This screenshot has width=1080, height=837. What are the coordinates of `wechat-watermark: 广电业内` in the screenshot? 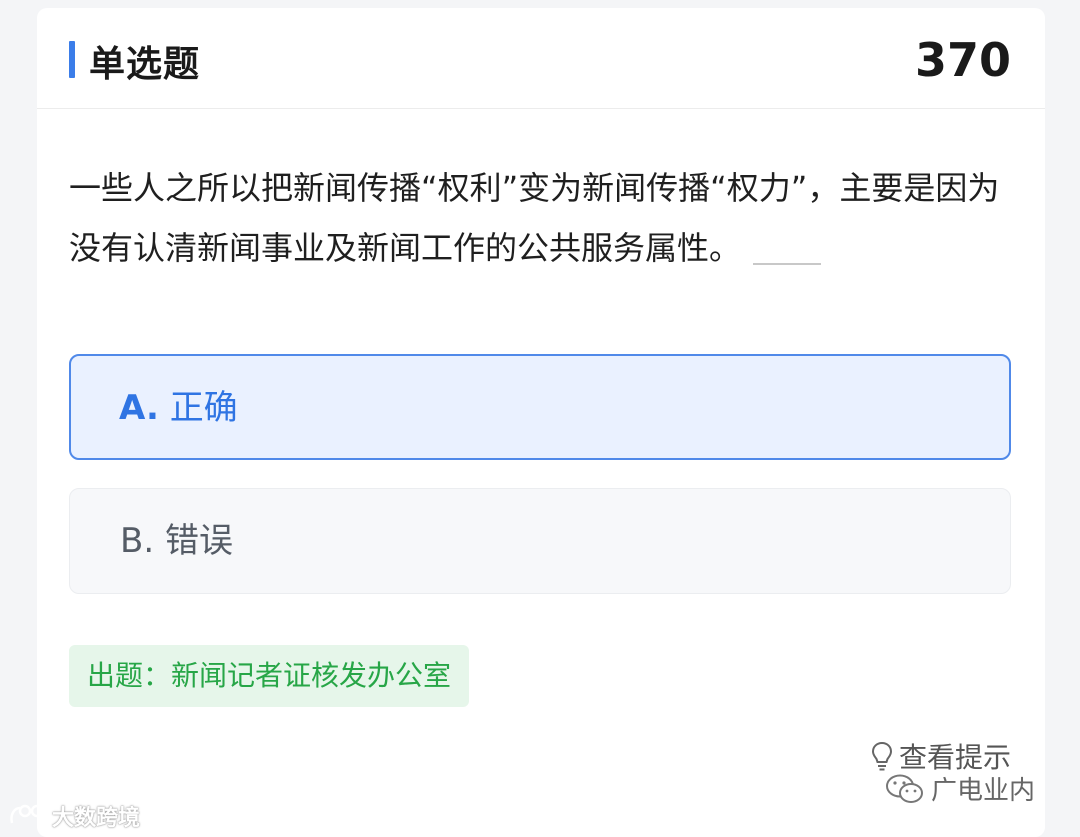 It's located at (960, 788).